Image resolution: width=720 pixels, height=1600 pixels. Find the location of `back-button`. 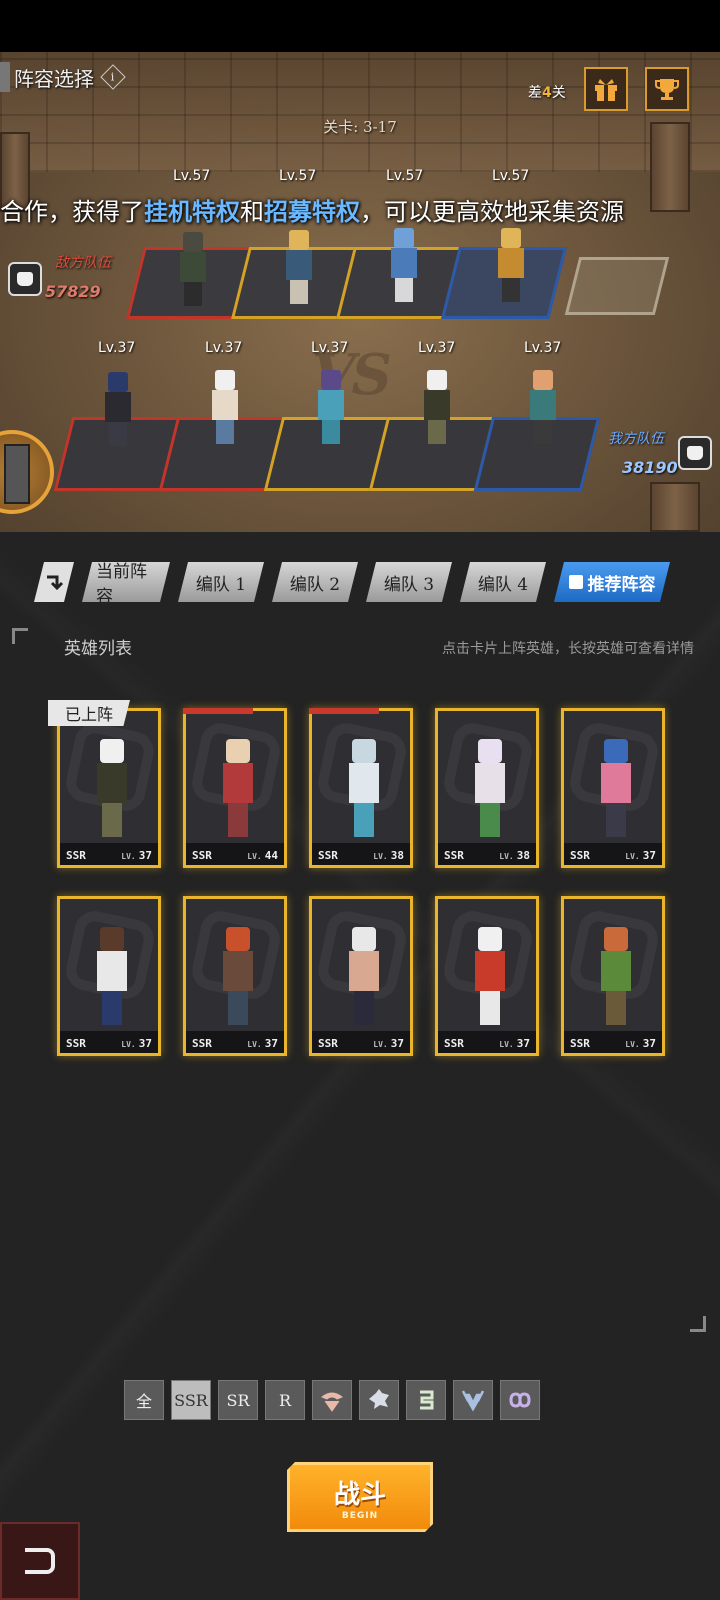

back-button is located at coordinates (40, 1561).